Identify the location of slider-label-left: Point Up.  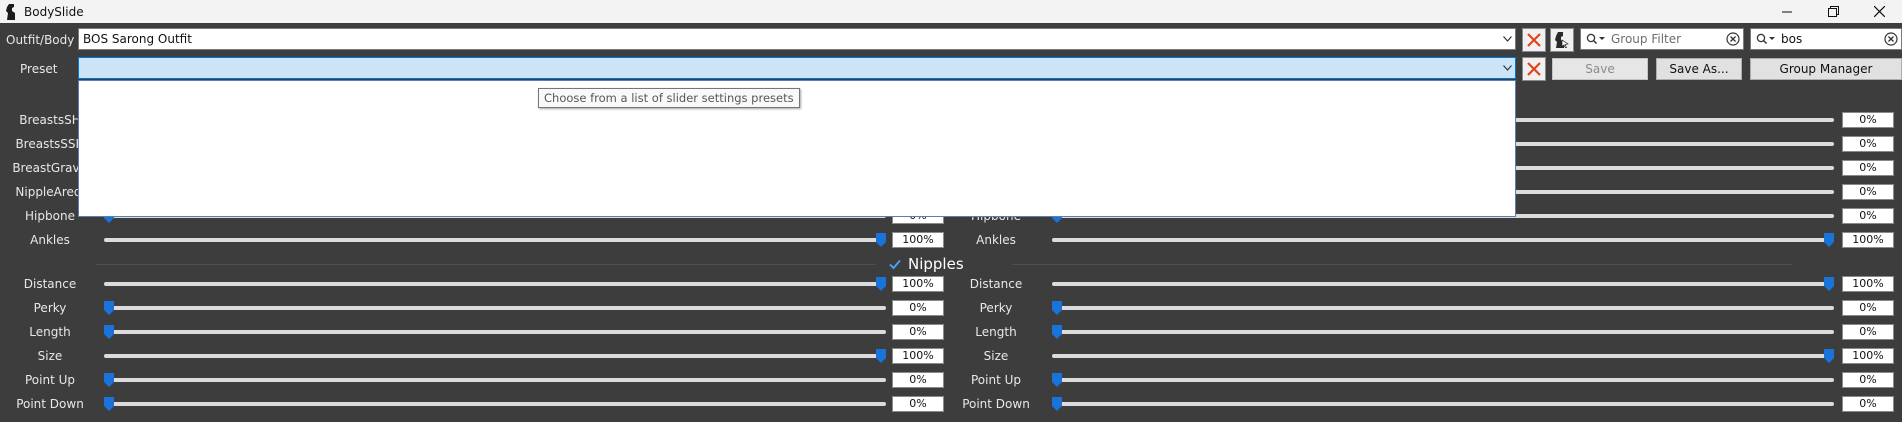
(49, 380).